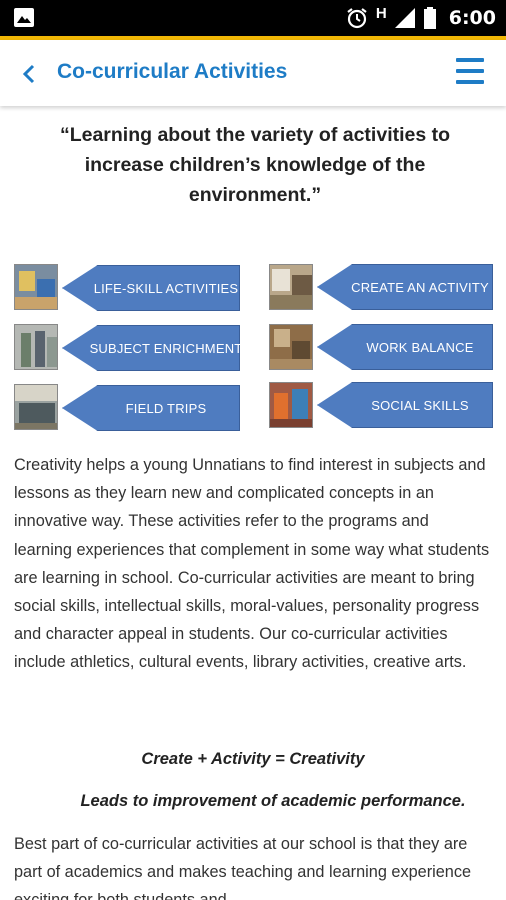  What do you see at coordinates (404, 18) in the screenshot?
I see `signal-icon` at bounding box center [404, 18].